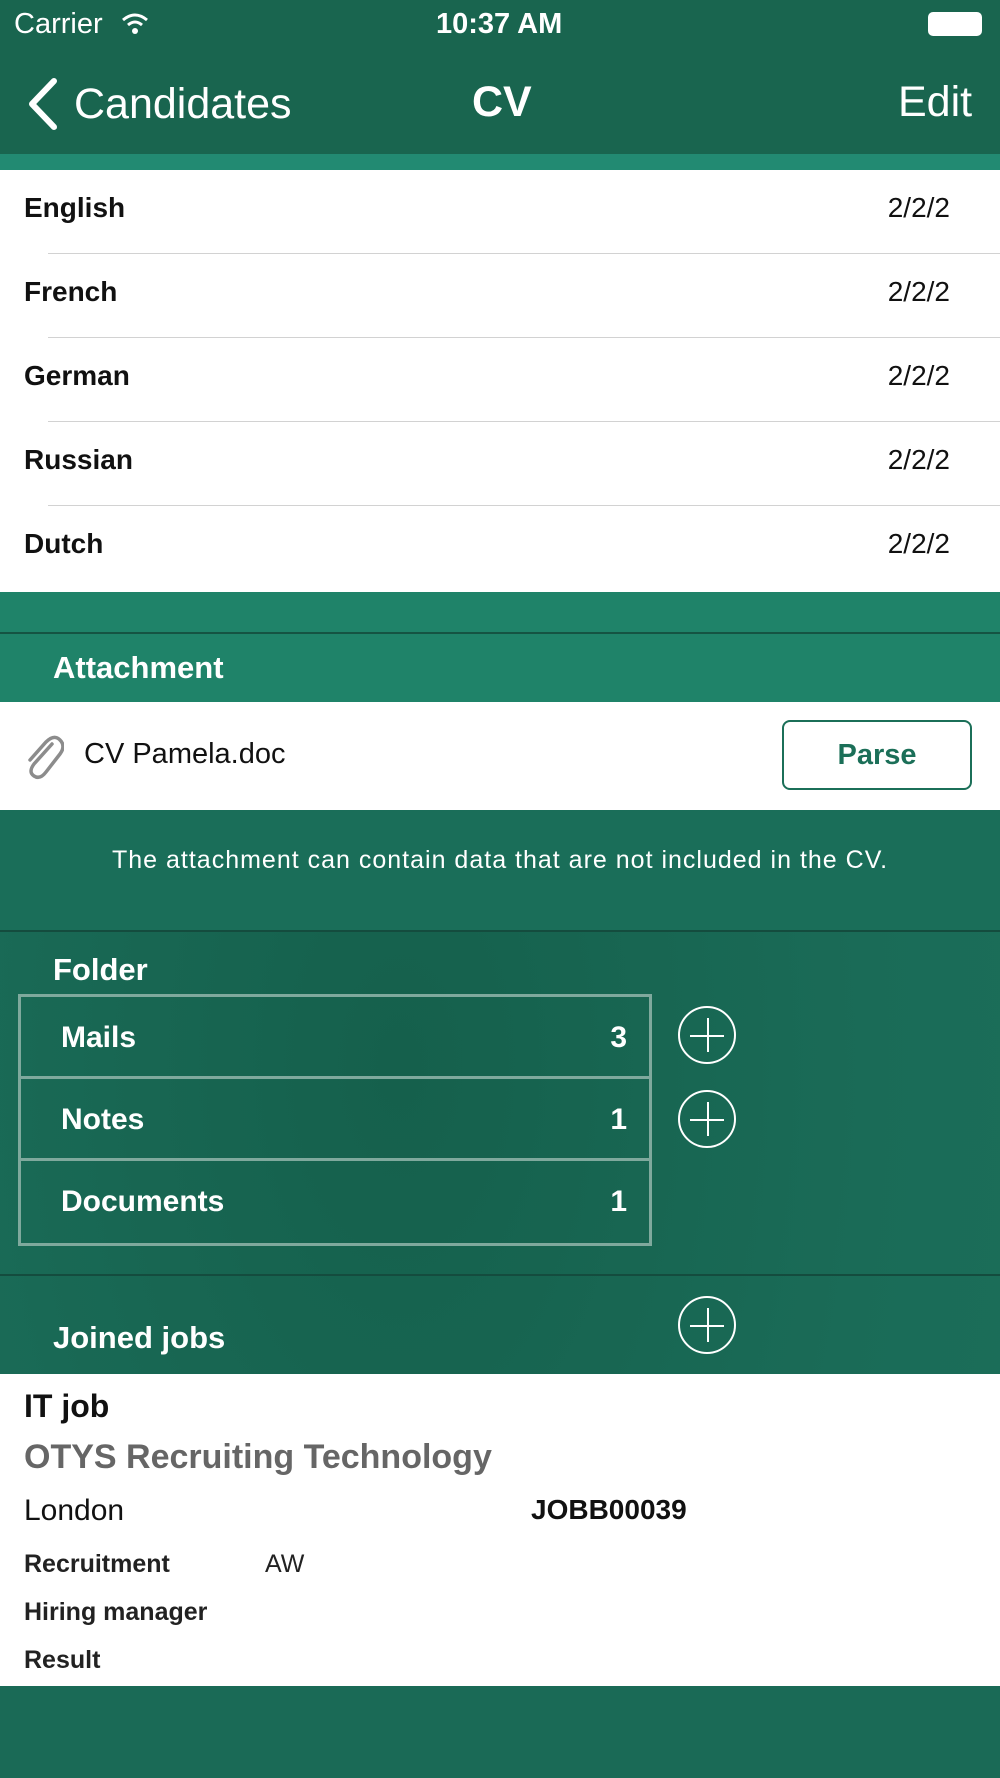 Image resolution: width=1000 pixels, height=1778 pixels. Describe the element at coordinates (707, 1119) in the screenshot. I see `add-note-button` at that location.